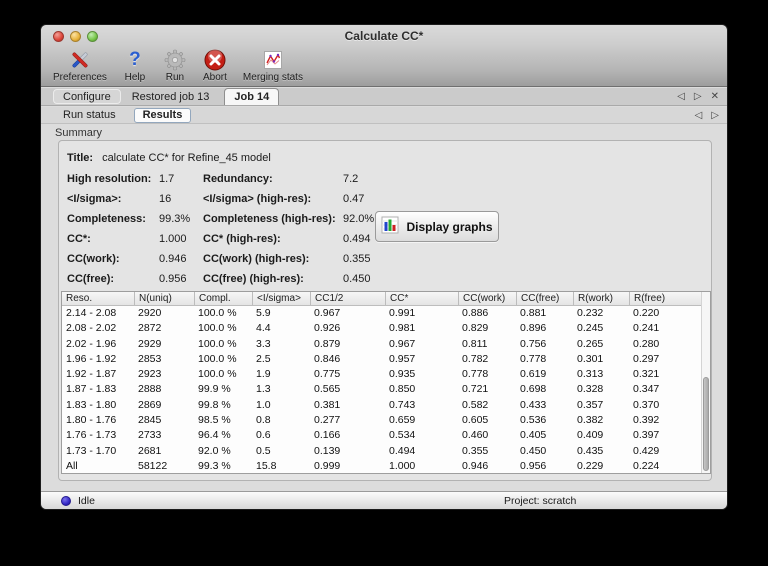 The height and width of the screenshot is (566, 768). I want to click on table-column-header: <I/sigma>, so click(281, 298).